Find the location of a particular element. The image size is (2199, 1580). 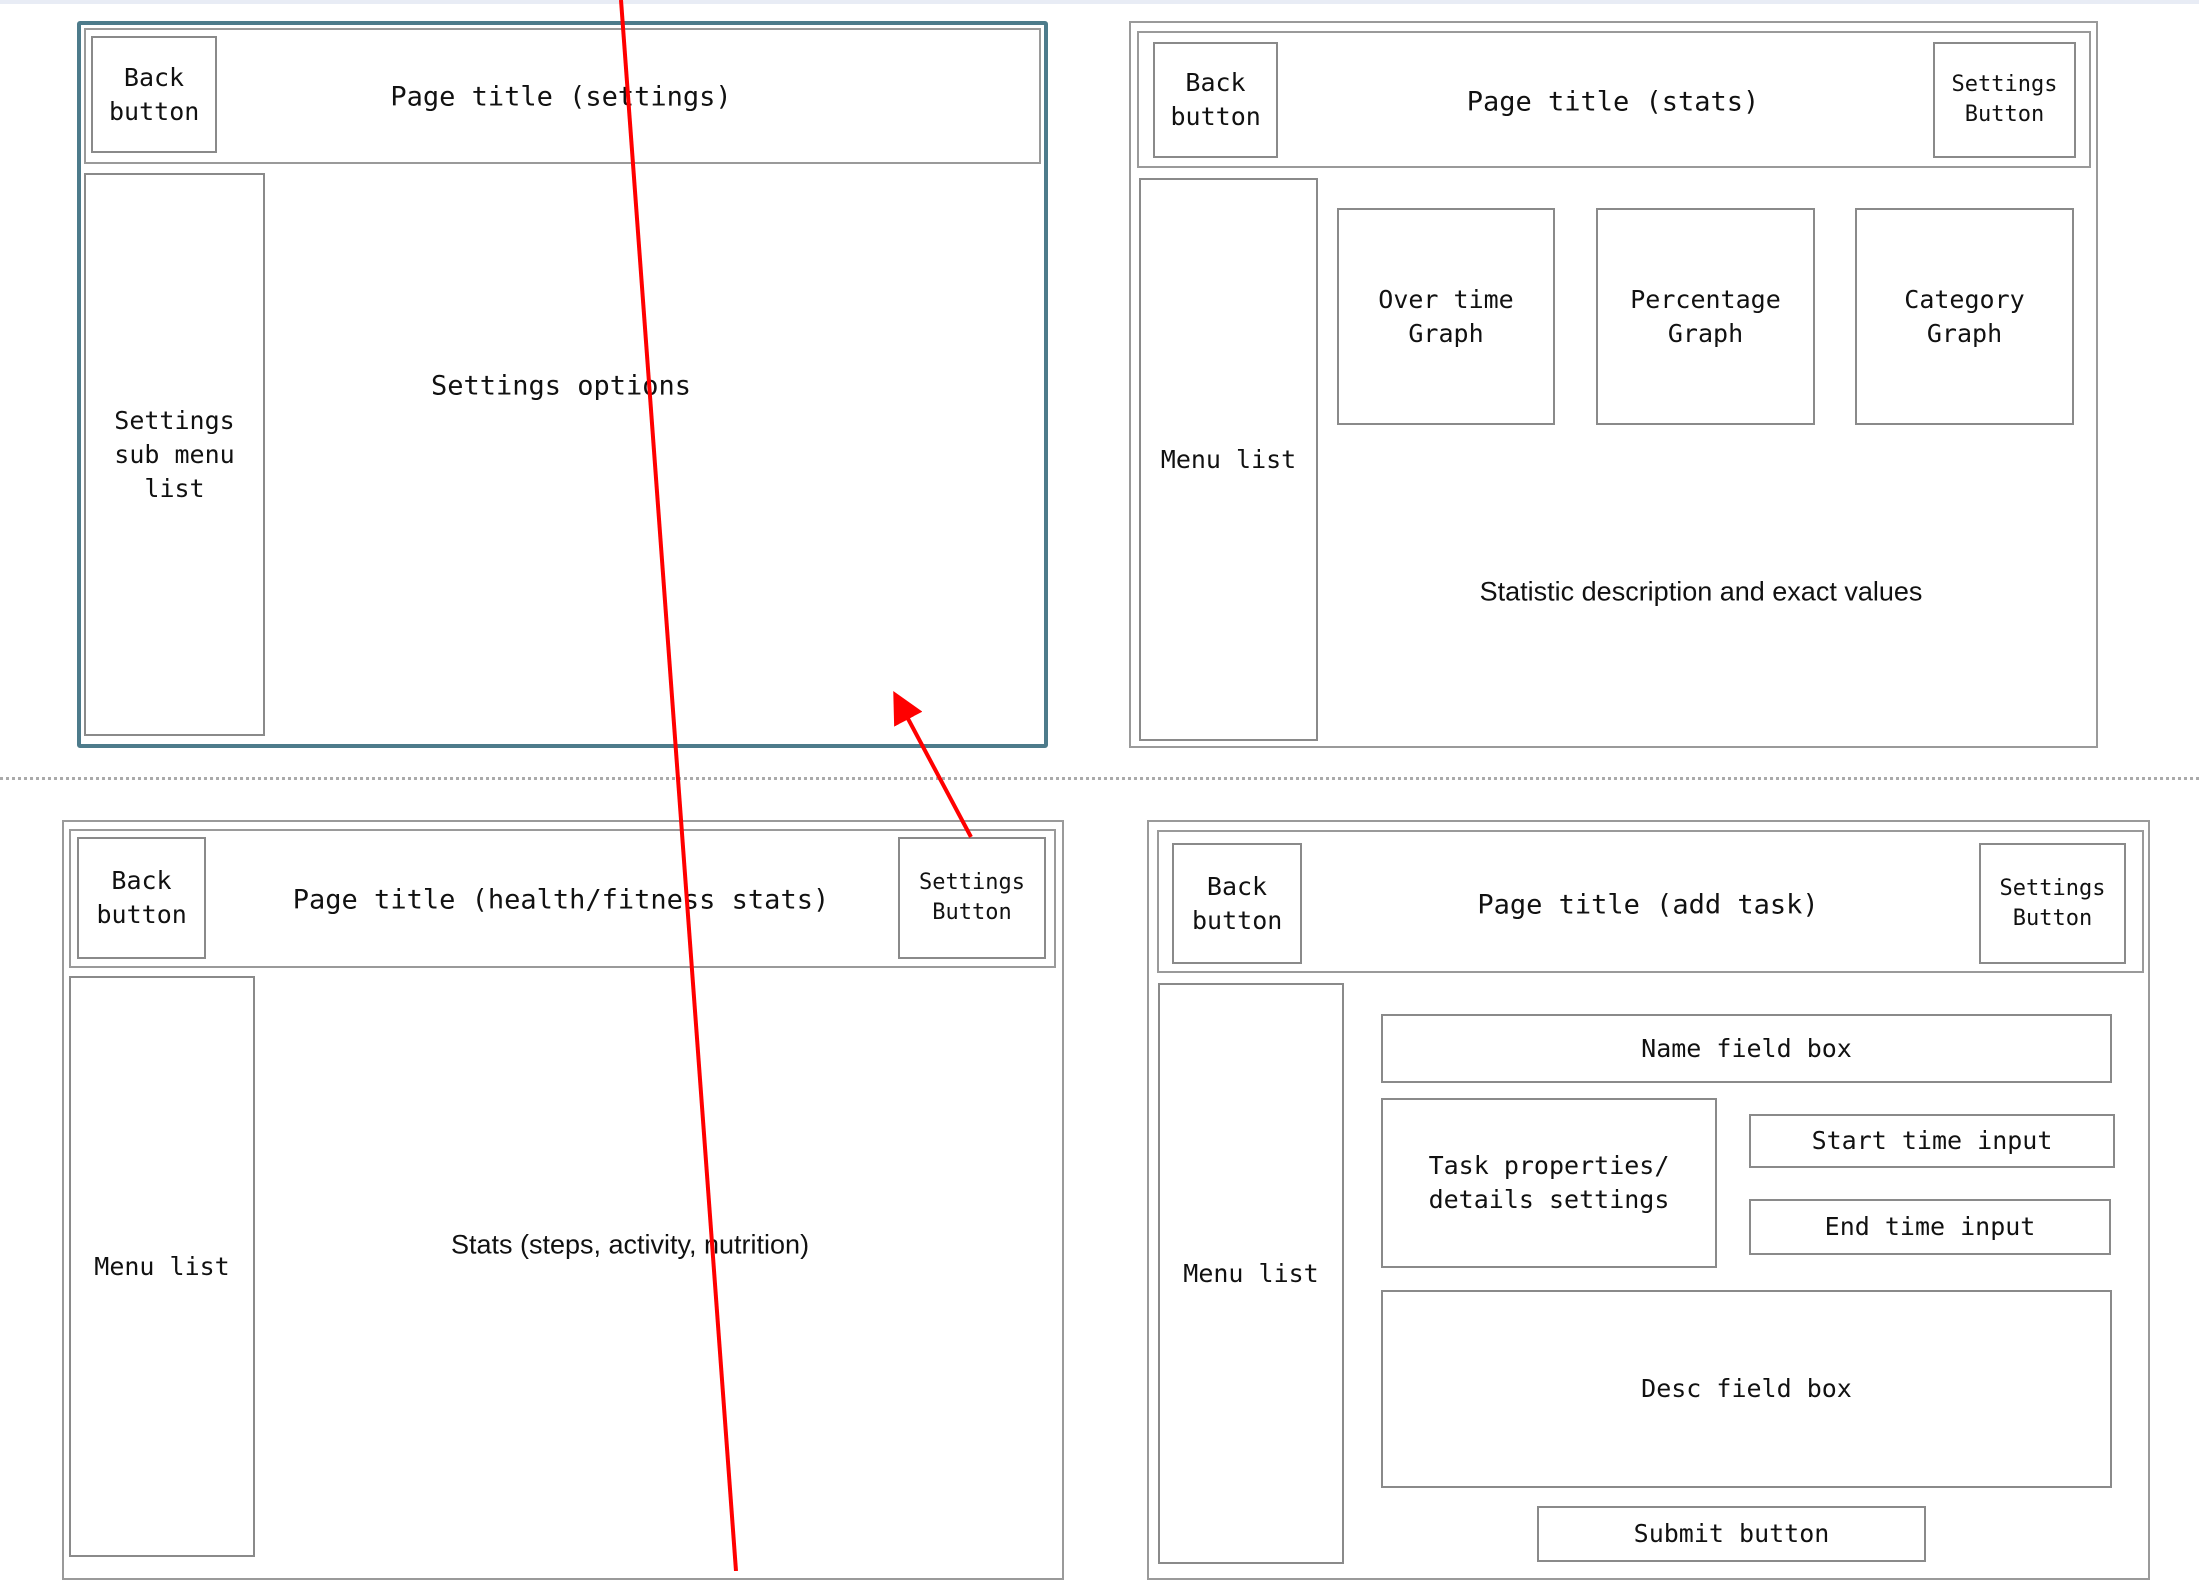

stats-menu-list: Menu list is located at coordinates (1228, 459).